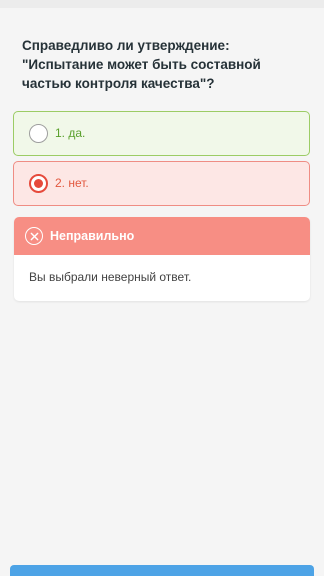 The height and width of the screenshot is (576, 324). Describe the element at coordinates (162, 236) in the screenshot. I see `feedback-header: Неправильно` at that location.